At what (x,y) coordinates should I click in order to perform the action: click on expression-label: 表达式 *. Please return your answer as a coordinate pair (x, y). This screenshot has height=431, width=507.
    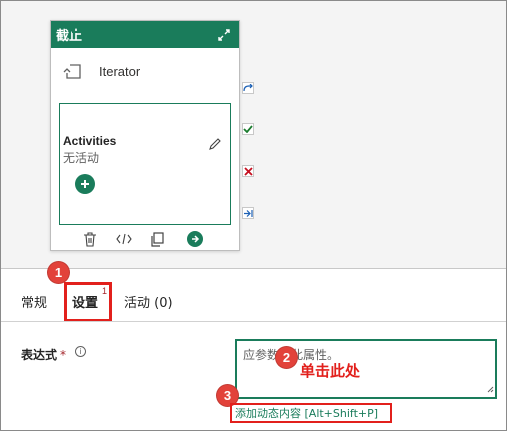
    Looking at the image, I should click on (43, 354).